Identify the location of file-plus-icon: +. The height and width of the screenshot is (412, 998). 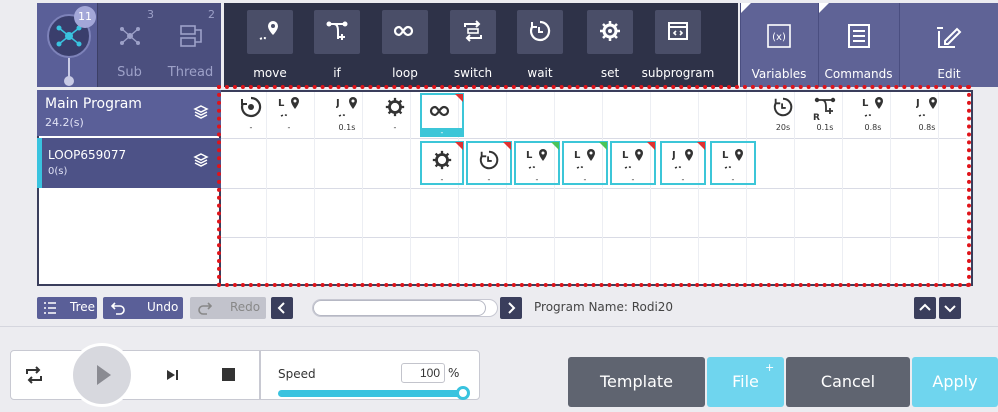
(770, 367).